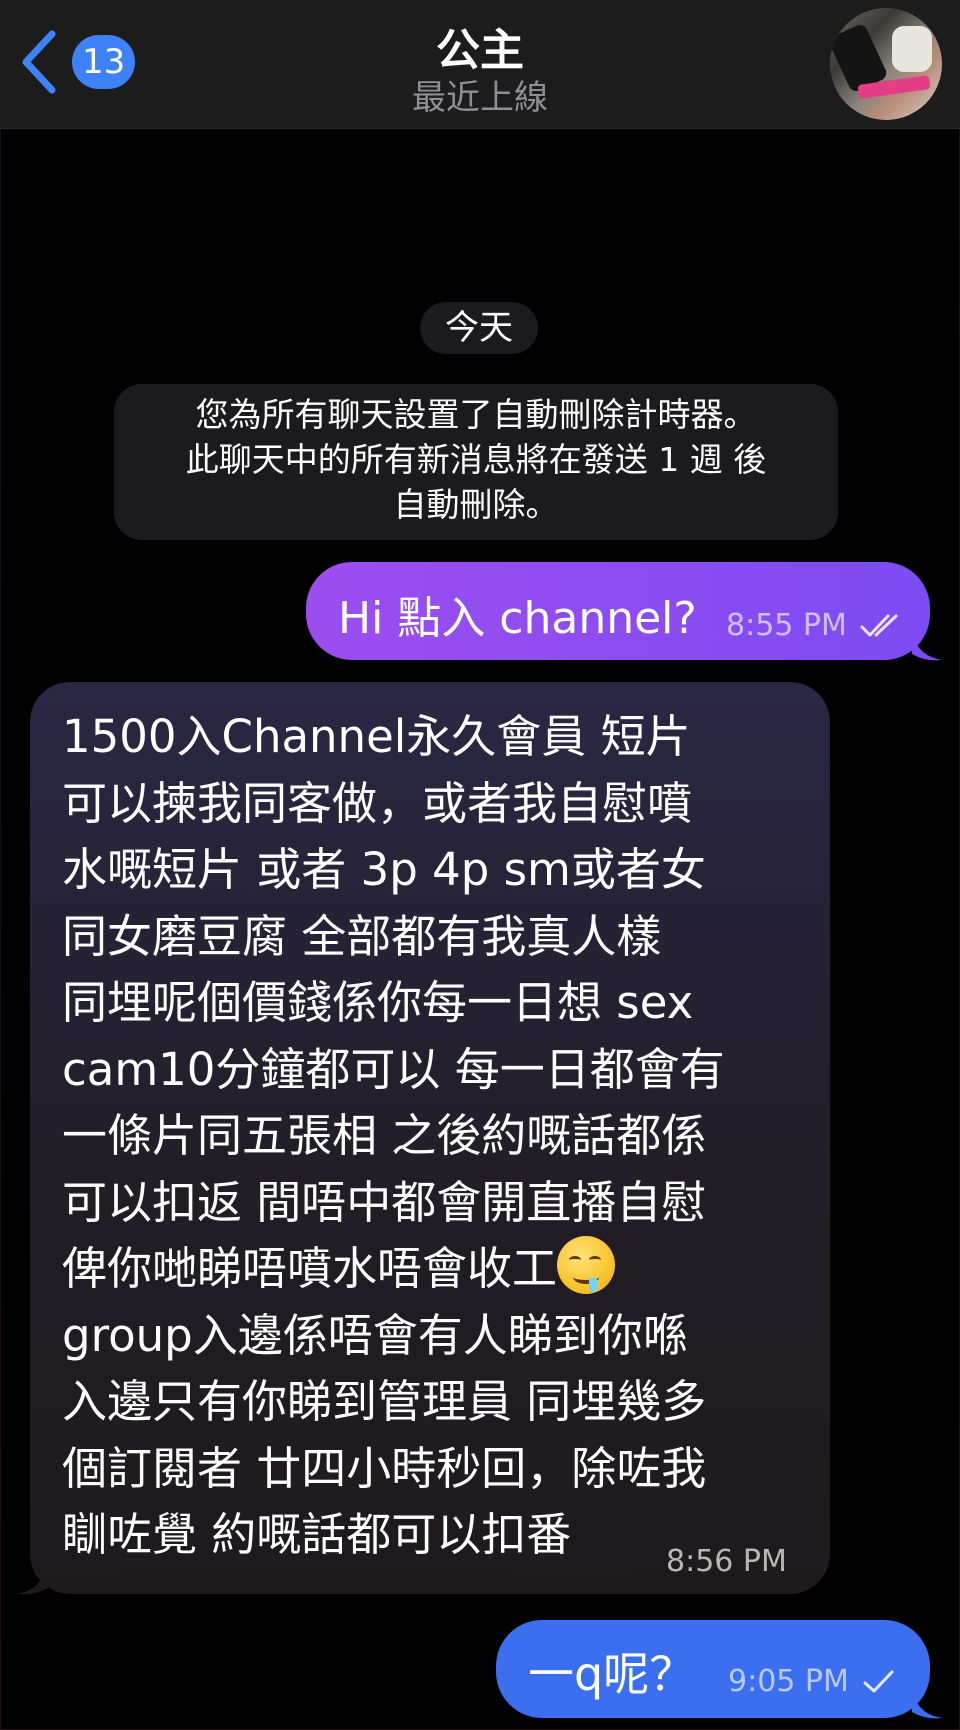 The width and height of the screenshot is (960, 1730). I want to click on message-text: 一q呢？, so click(612, 1674).